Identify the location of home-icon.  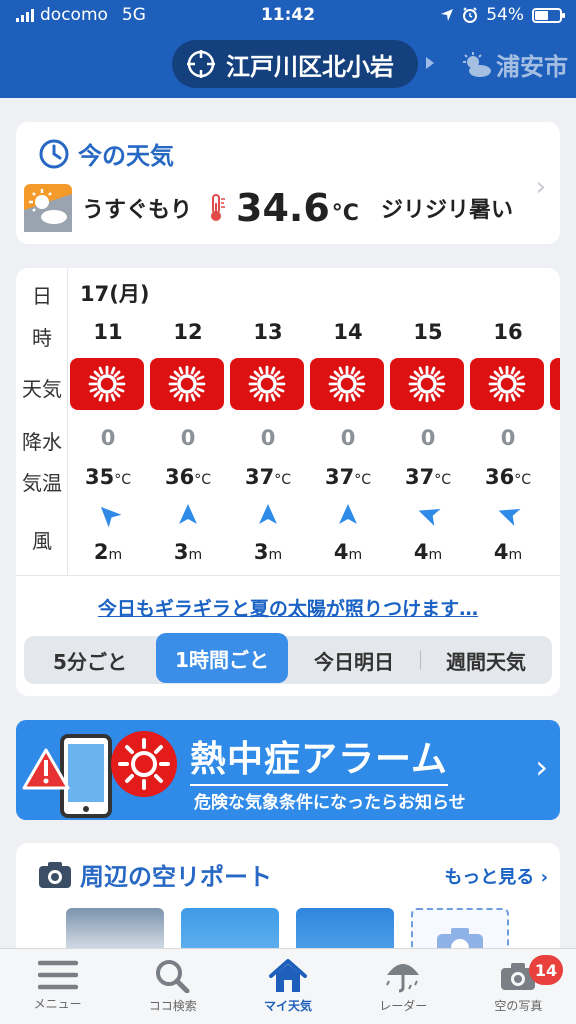
(288, 975).